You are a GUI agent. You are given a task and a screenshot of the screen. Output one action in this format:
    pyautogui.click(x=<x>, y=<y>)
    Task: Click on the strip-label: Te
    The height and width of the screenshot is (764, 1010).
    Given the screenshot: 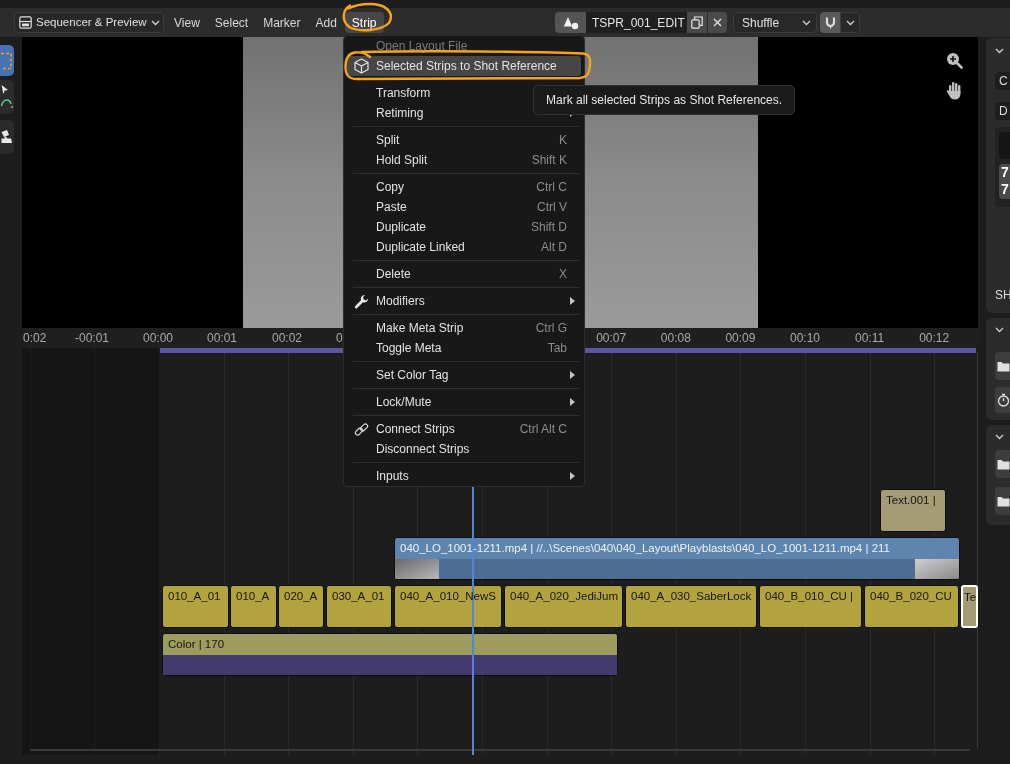 What is the action you would take?
    pyautogui.click(x=969, y=597)
    